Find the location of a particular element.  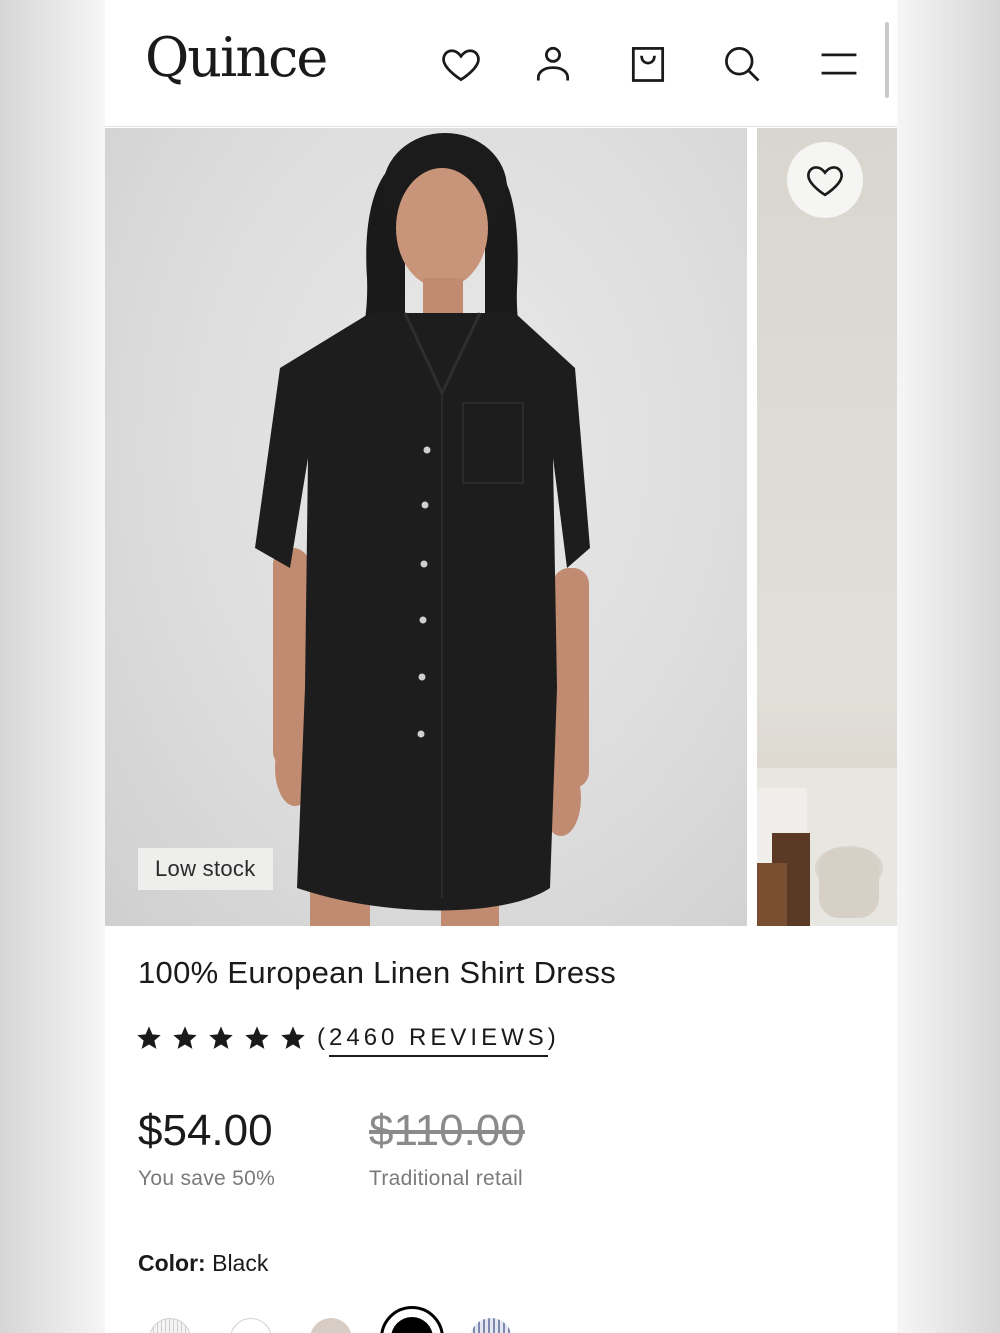

color-selector-label: Color: Black is located at coordinates (203, 1263).